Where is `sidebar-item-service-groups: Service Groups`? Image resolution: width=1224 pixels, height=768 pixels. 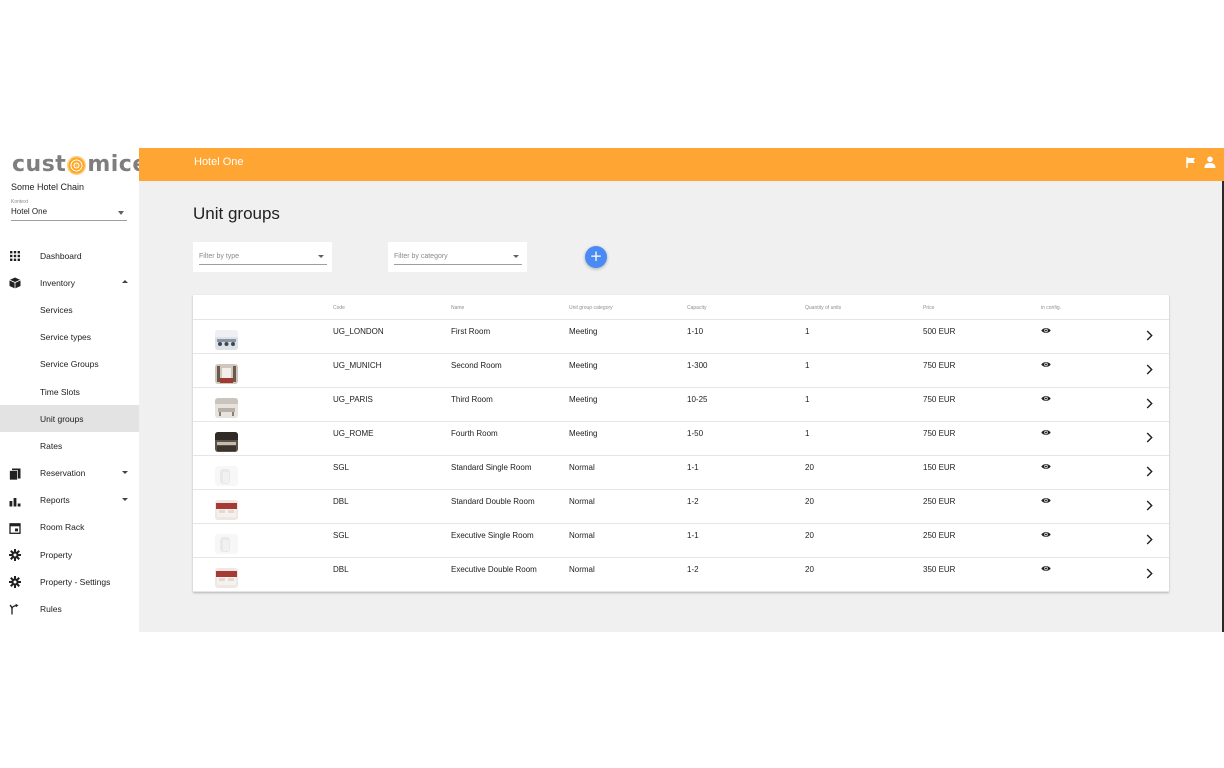
sidebar-item-service-groups: Service Groups is located at coordinates (69, 364).